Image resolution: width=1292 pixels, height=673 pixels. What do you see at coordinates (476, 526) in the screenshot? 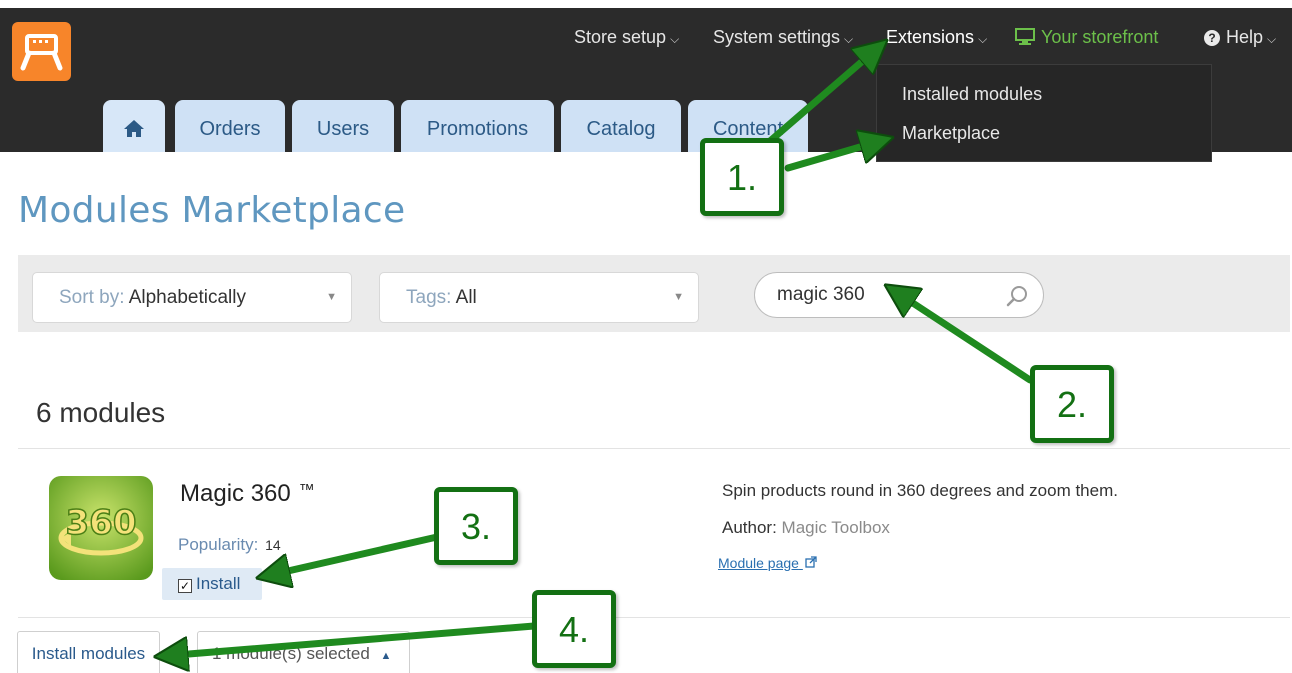
I see `step-3-label: 3.` at bounding box center [476, 526].